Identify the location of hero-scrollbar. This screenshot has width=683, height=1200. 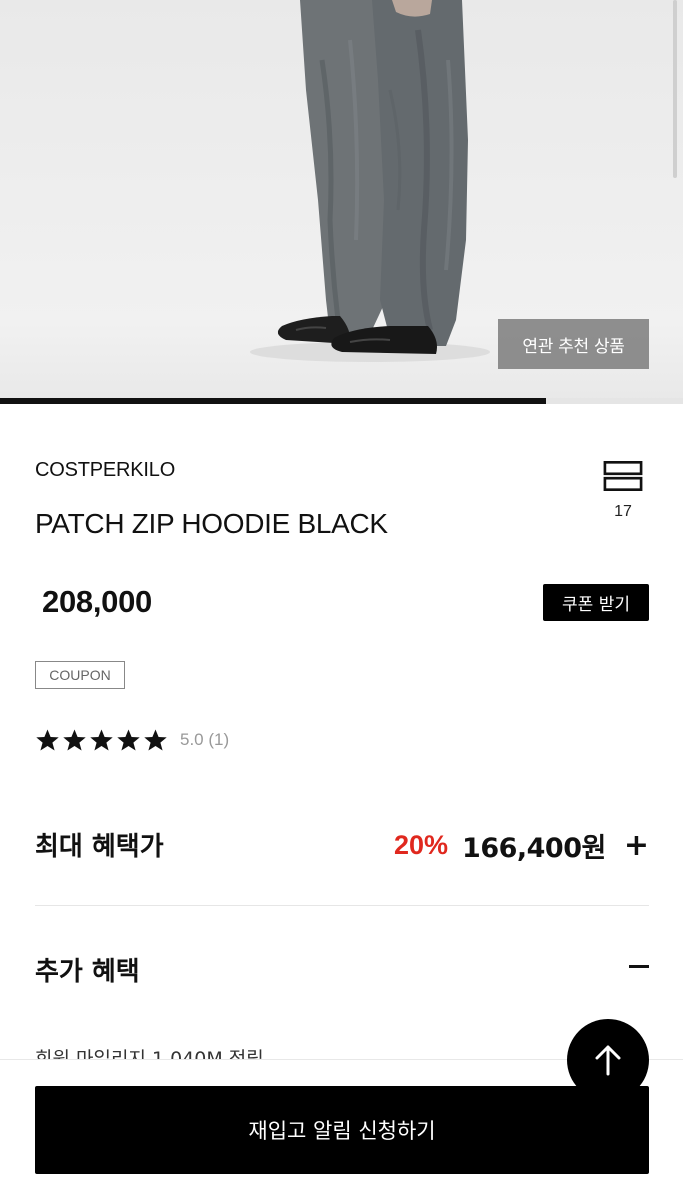
(675, 89).